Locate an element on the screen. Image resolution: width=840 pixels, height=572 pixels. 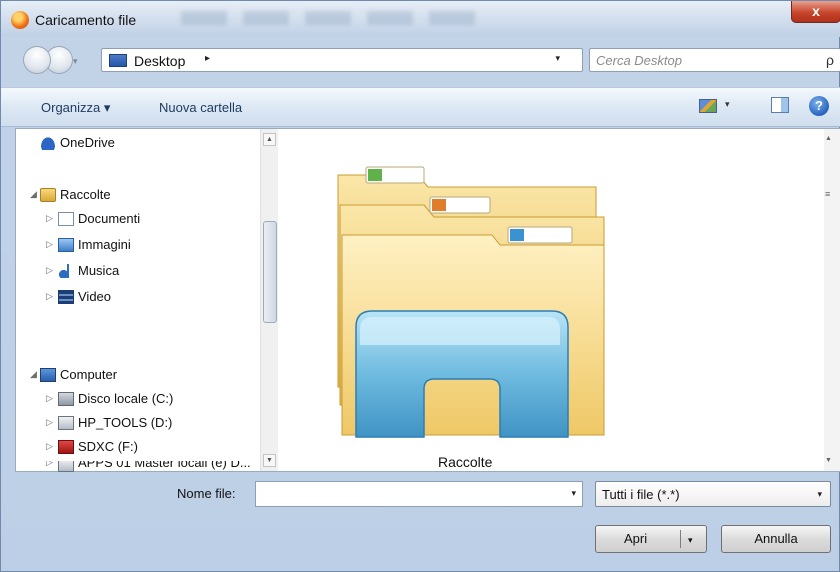
window-title: Caricamento file is located at coordinates (86, 20).